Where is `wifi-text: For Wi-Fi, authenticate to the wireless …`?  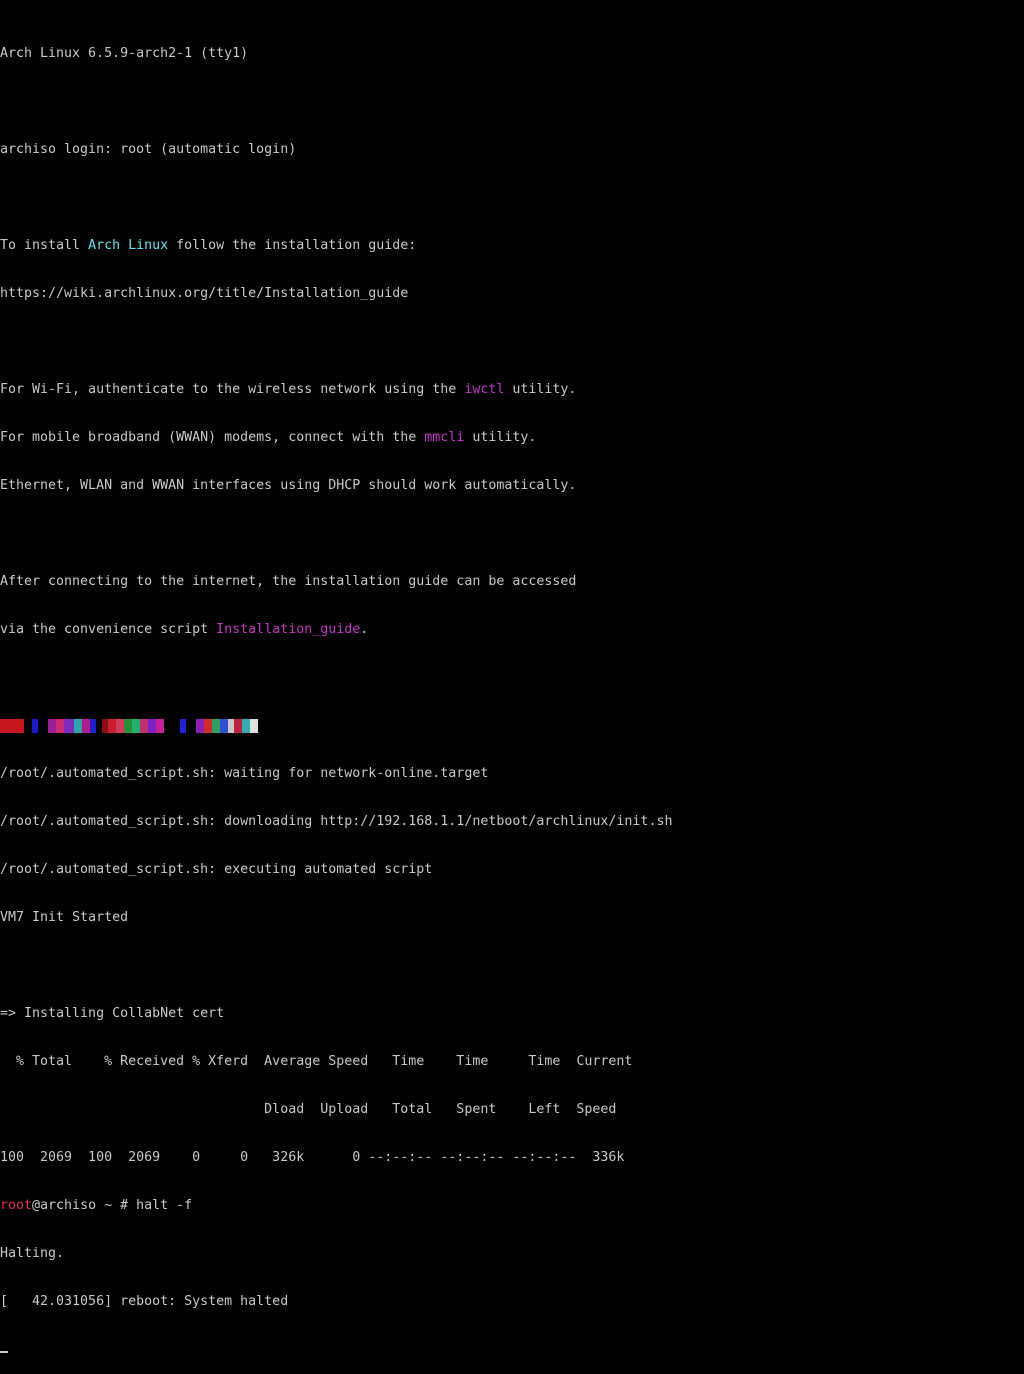
wifi-text: For Wi-Fi, authenticate to the wireless … is located at coordinates (232, 389).